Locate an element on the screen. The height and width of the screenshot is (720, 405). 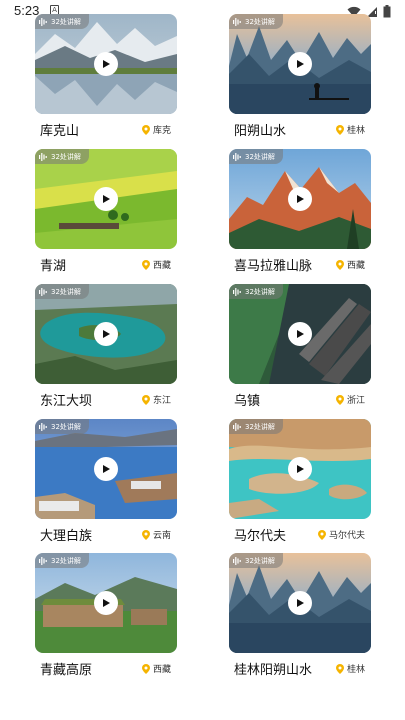
scenic-card: 32处讲解 喜马拉雅山脉 西藏 is located at coordinates (300, 211).